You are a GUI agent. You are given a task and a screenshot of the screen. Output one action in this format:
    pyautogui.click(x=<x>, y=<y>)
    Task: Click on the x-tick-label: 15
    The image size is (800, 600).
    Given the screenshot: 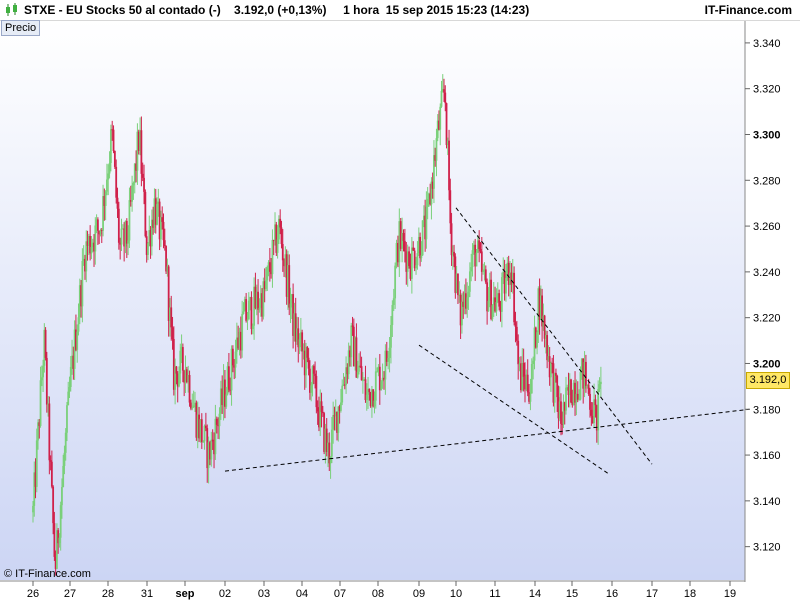 What is the action you would take?
    pyautogui.click(x=572, y=594)
    